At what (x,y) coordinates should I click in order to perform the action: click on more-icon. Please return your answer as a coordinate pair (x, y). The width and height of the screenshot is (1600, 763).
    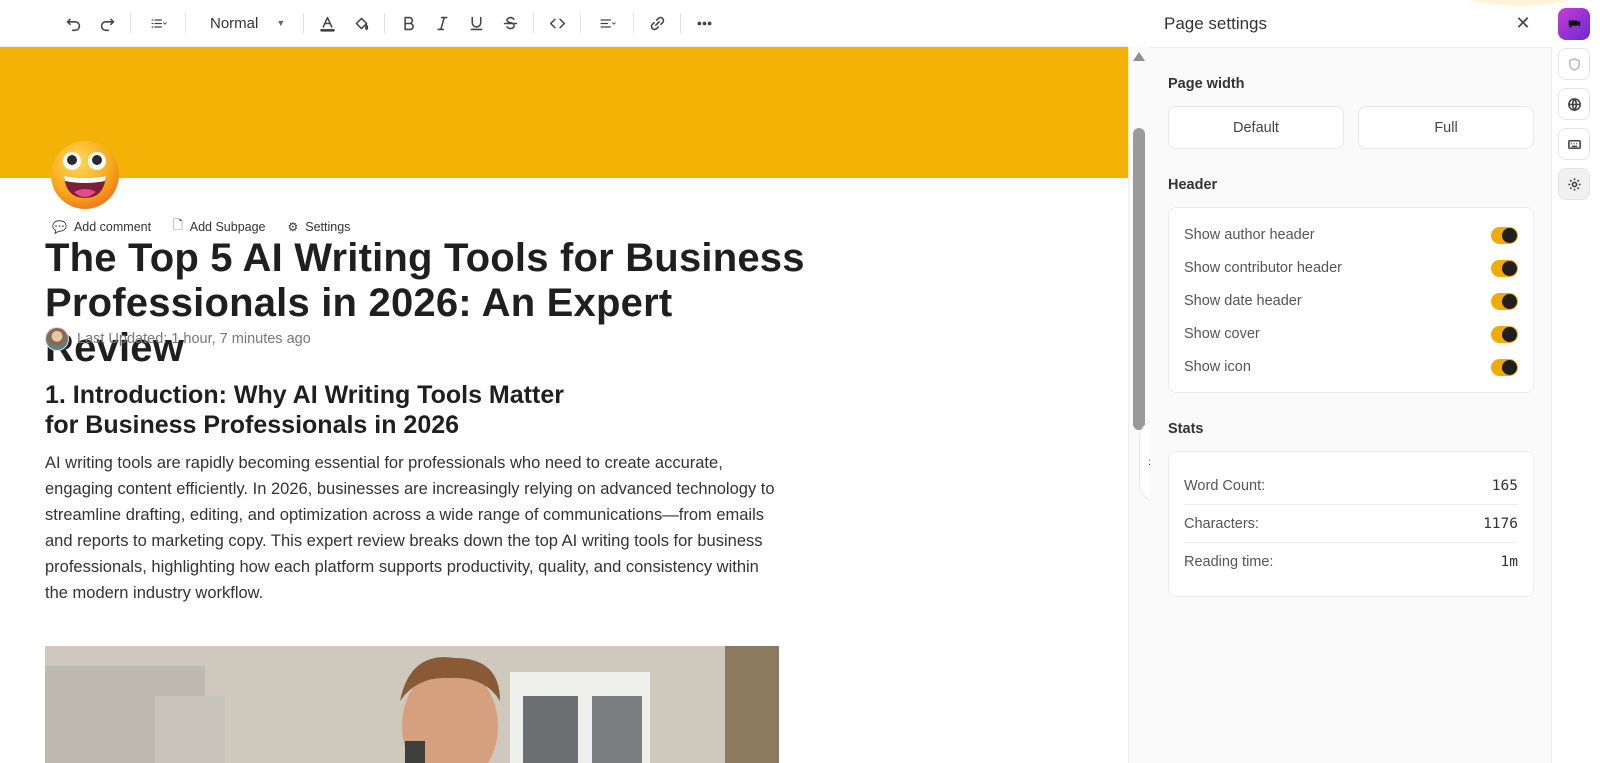
    Looking at the image, I should click on (704, 23).